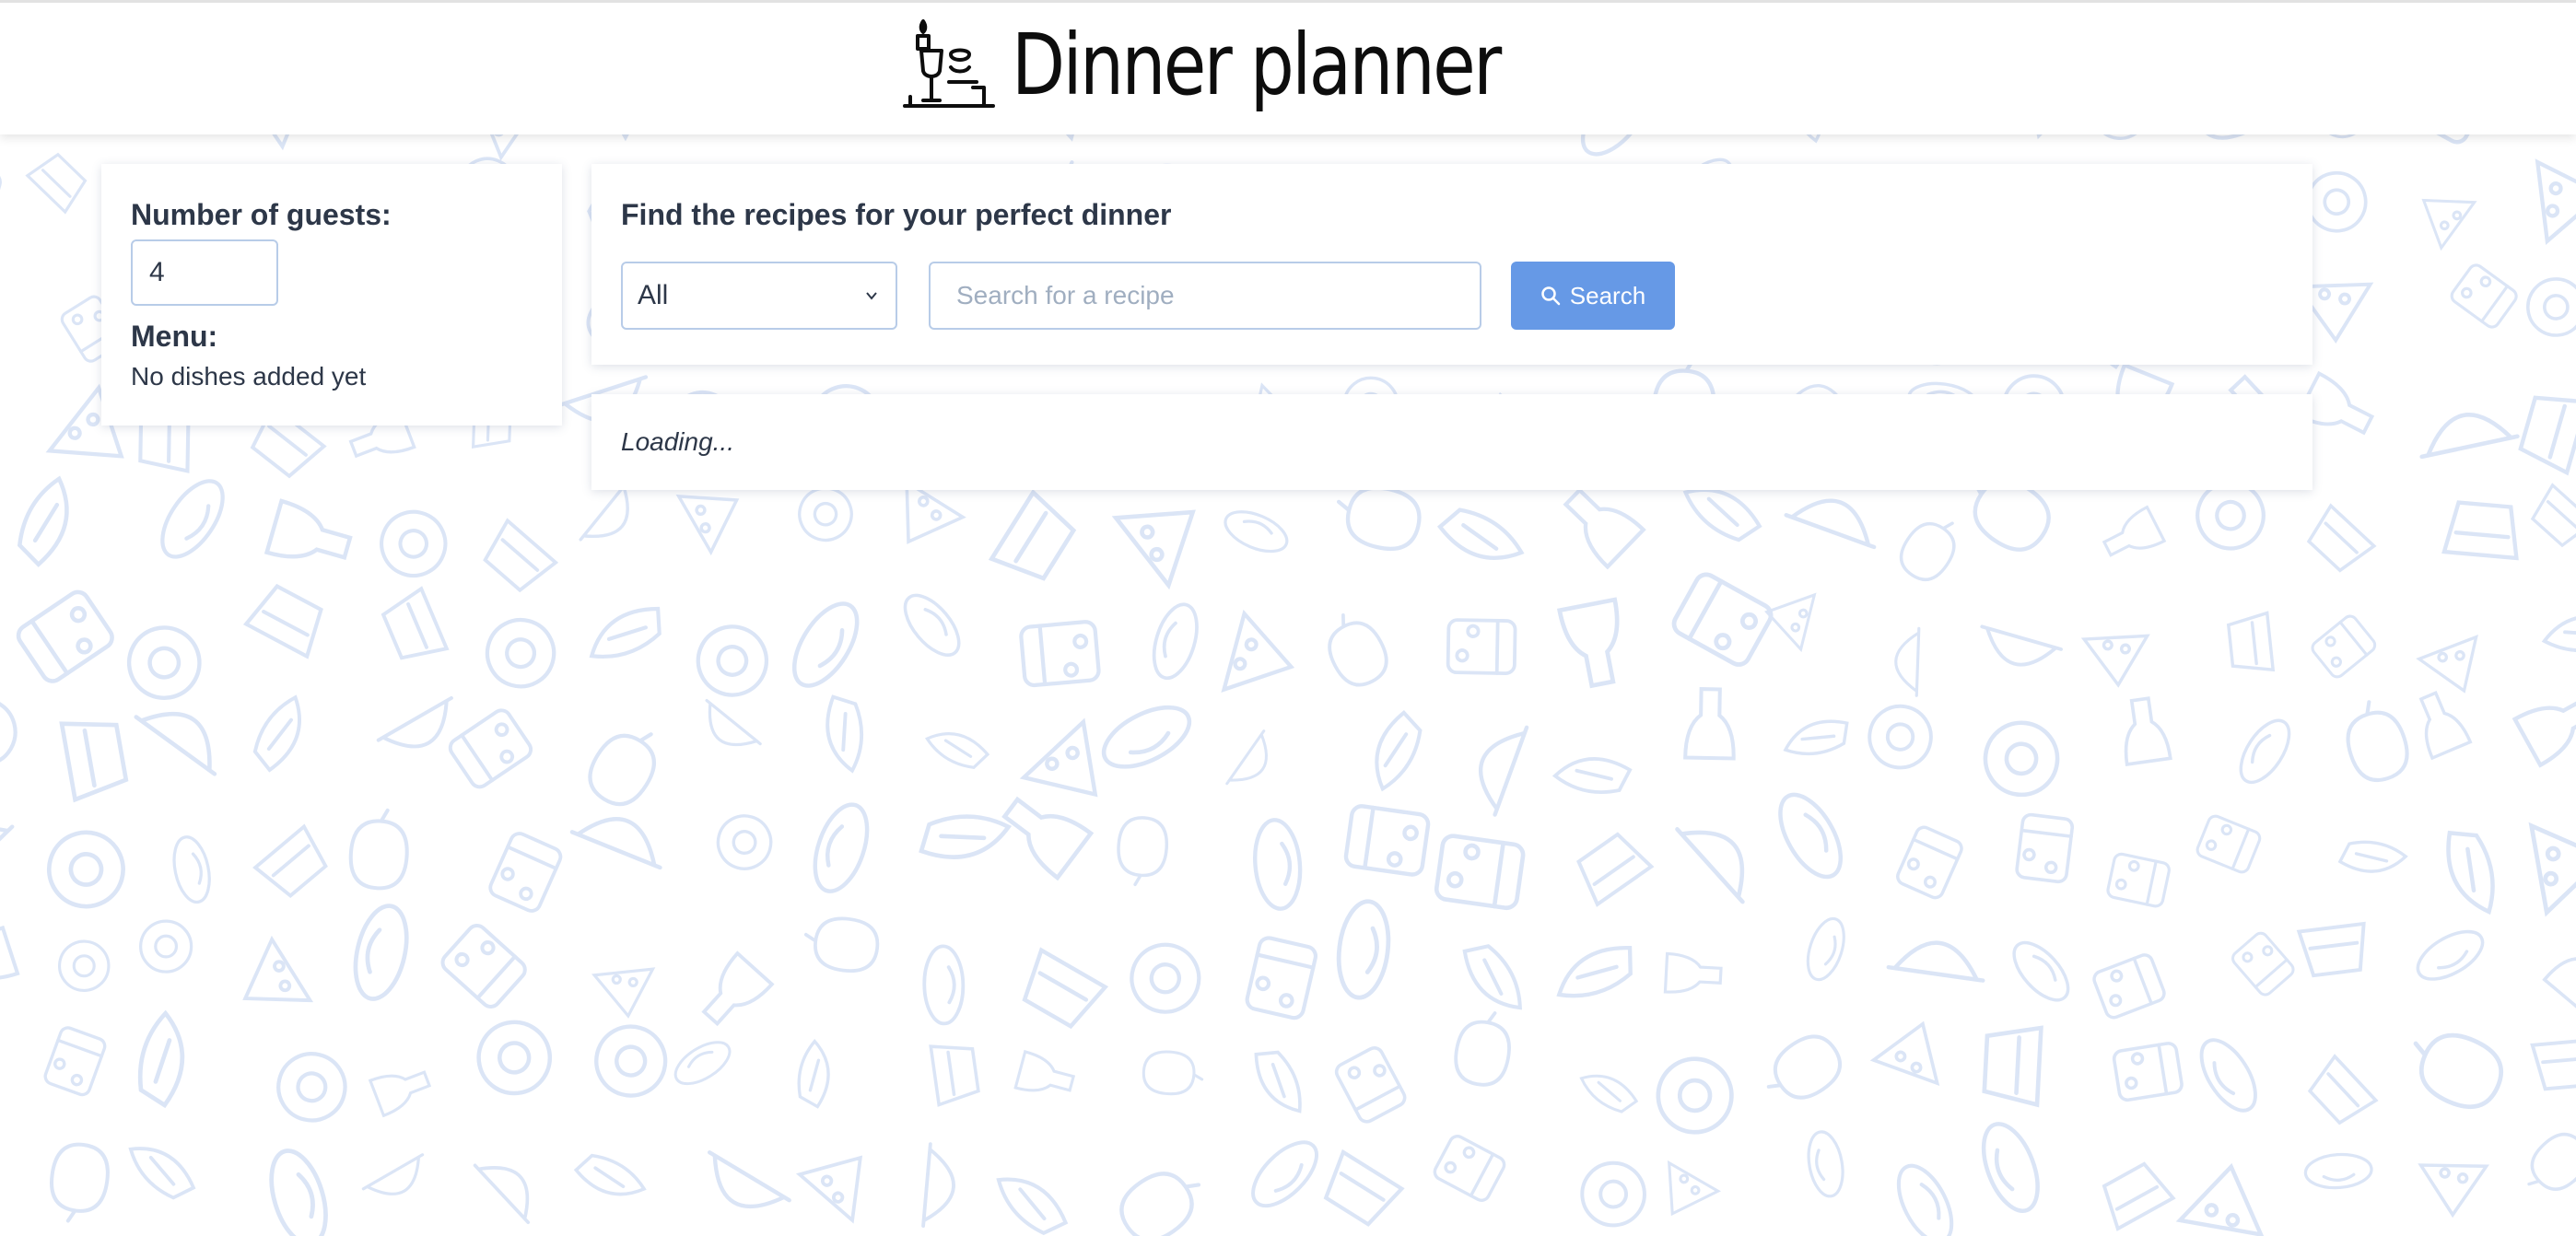 The height and width of the screenshot is (1236, 2576). What do you see at coordinates (759, 296) in the screenshot?
I see `dish-type-select: All` at bounding box center [759, 296].